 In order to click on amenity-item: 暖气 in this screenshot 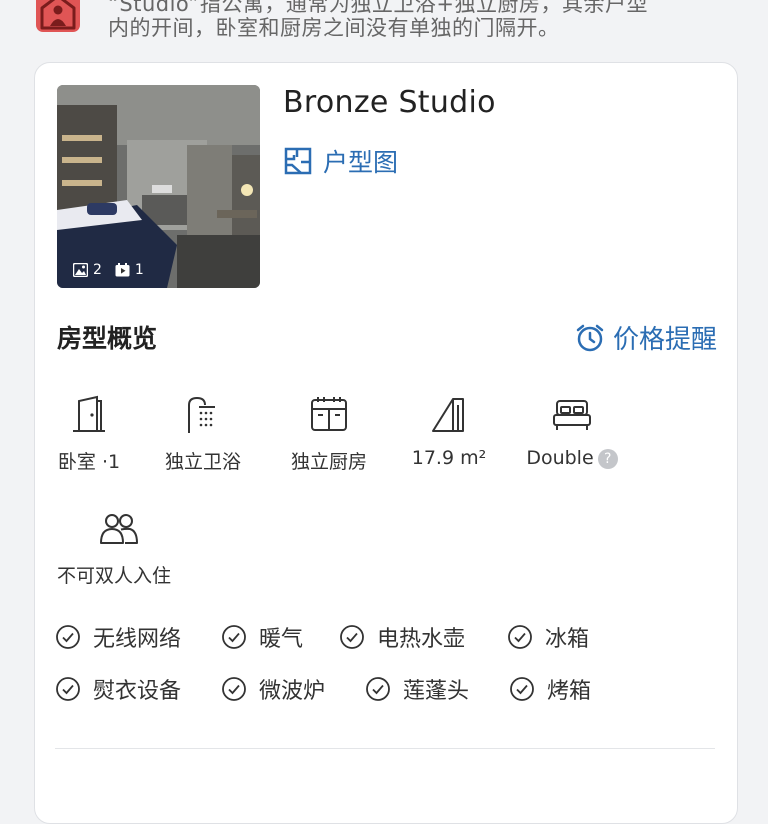, I will do `click(262, 637)`.